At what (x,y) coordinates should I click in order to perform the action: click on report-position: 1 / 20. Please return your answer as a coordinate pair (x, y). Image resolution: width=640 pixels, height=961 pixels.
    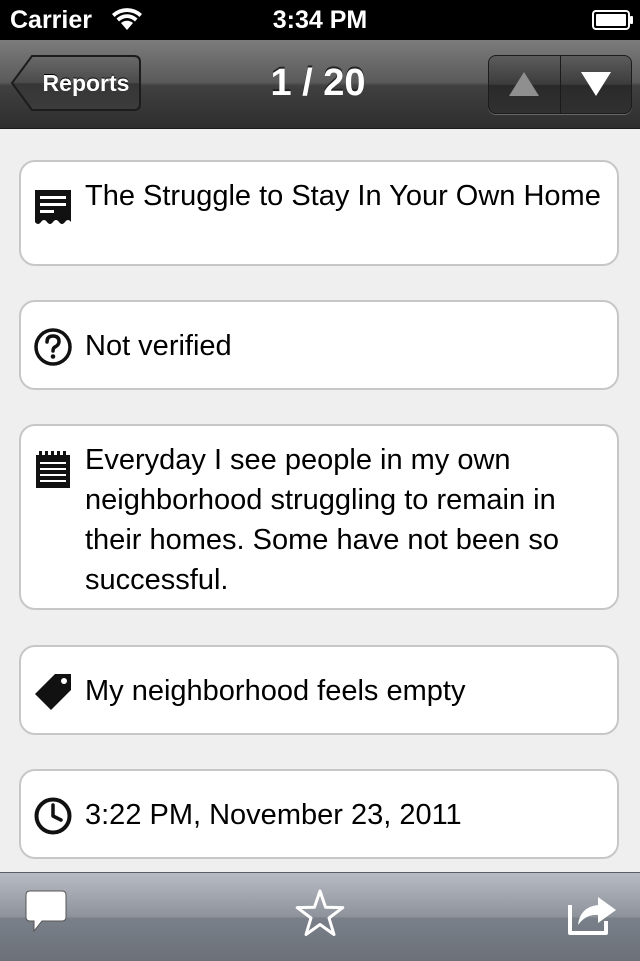
    Looking at the image, I should click on (318, 83).